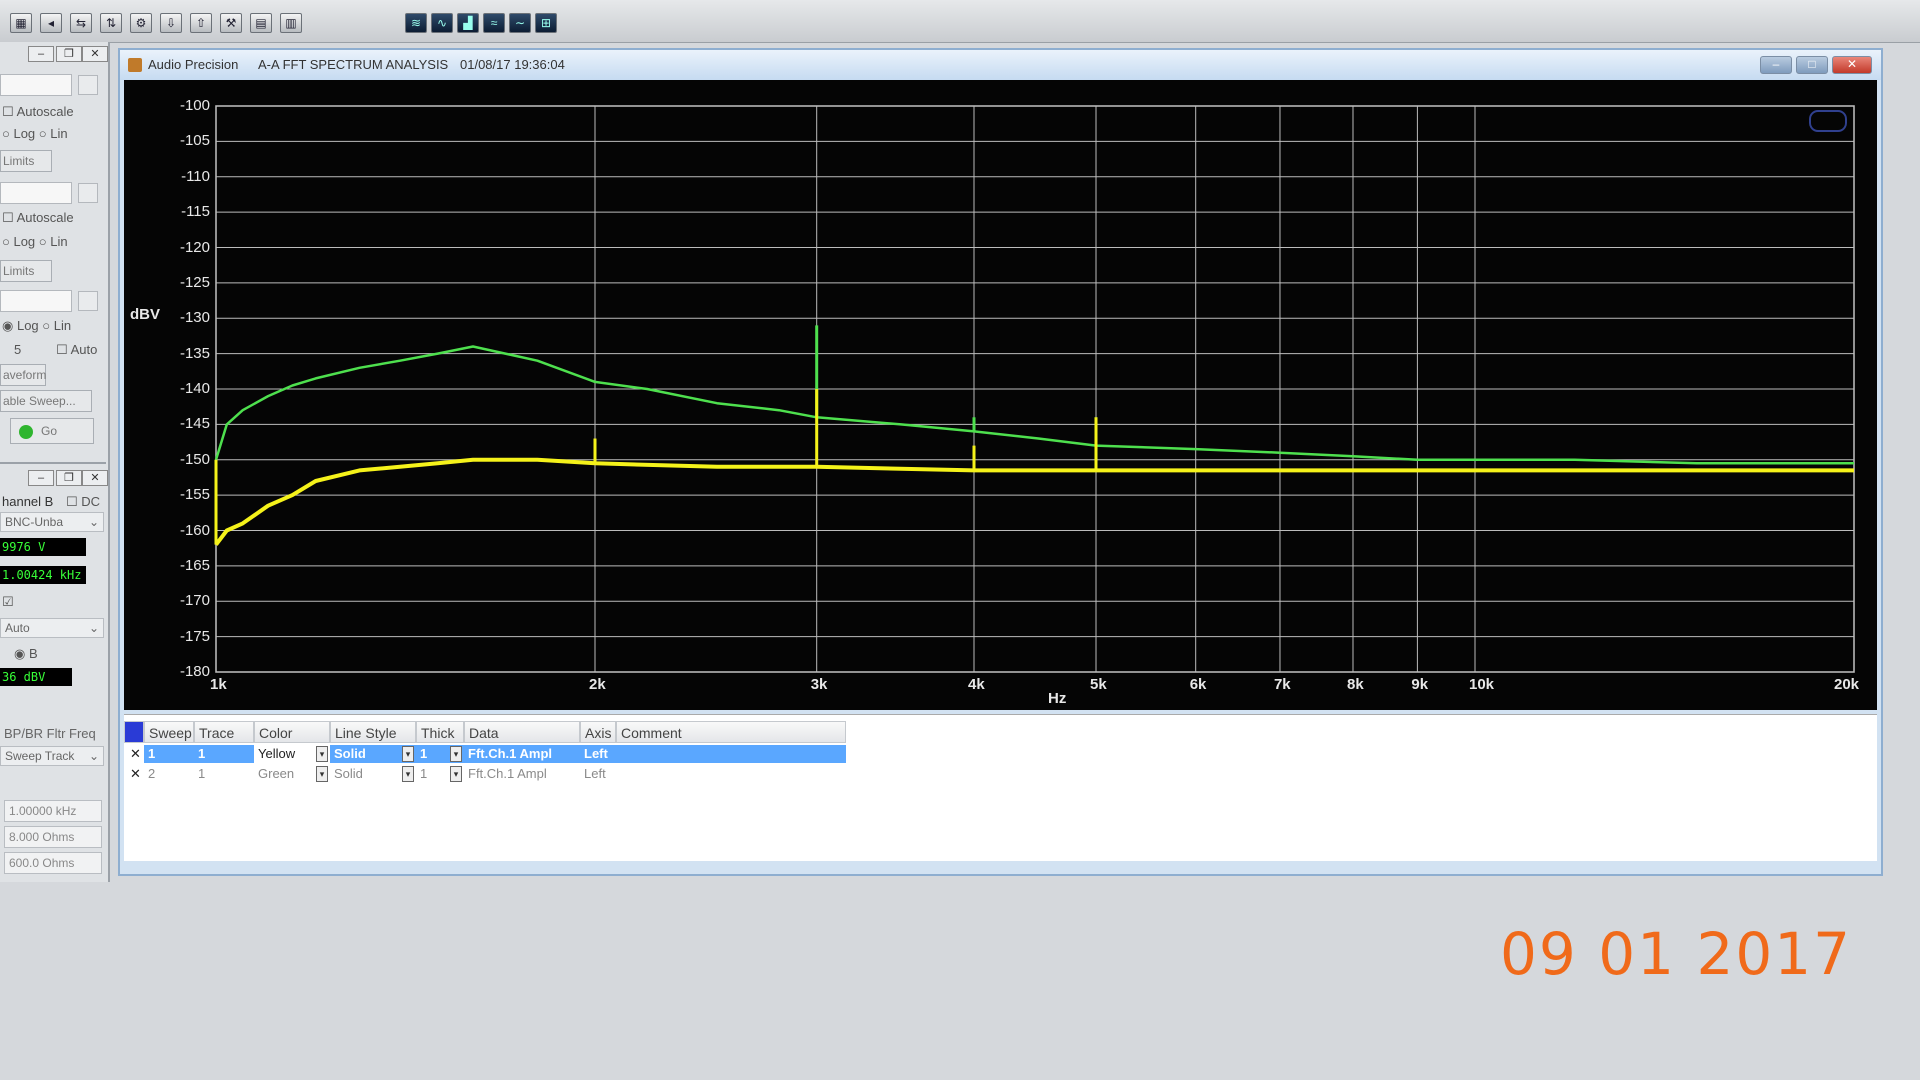 The height and width of the screenshot is (1080, 1920). What do you see at coordinates (193, 64) in the screenshot?
I see `app-name: Audio Precision` at bounding box center [193, 64].